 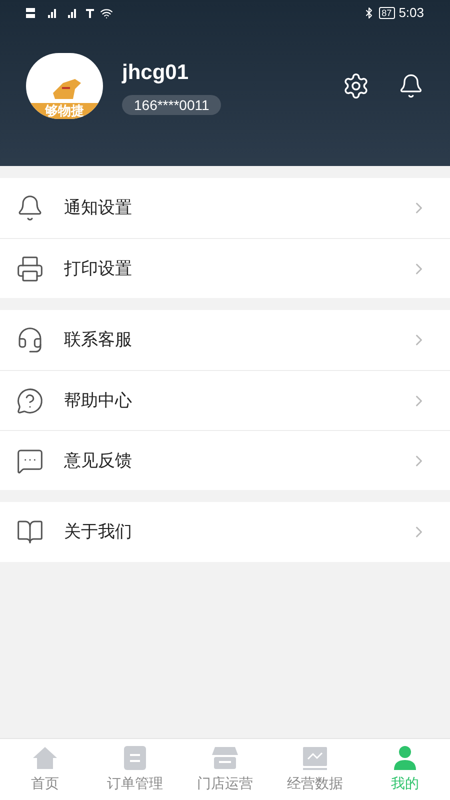 What do you see at coordinates (386, 13) in the screenshot?
I see `battery-level: 87` at bounding box center [386, 13].